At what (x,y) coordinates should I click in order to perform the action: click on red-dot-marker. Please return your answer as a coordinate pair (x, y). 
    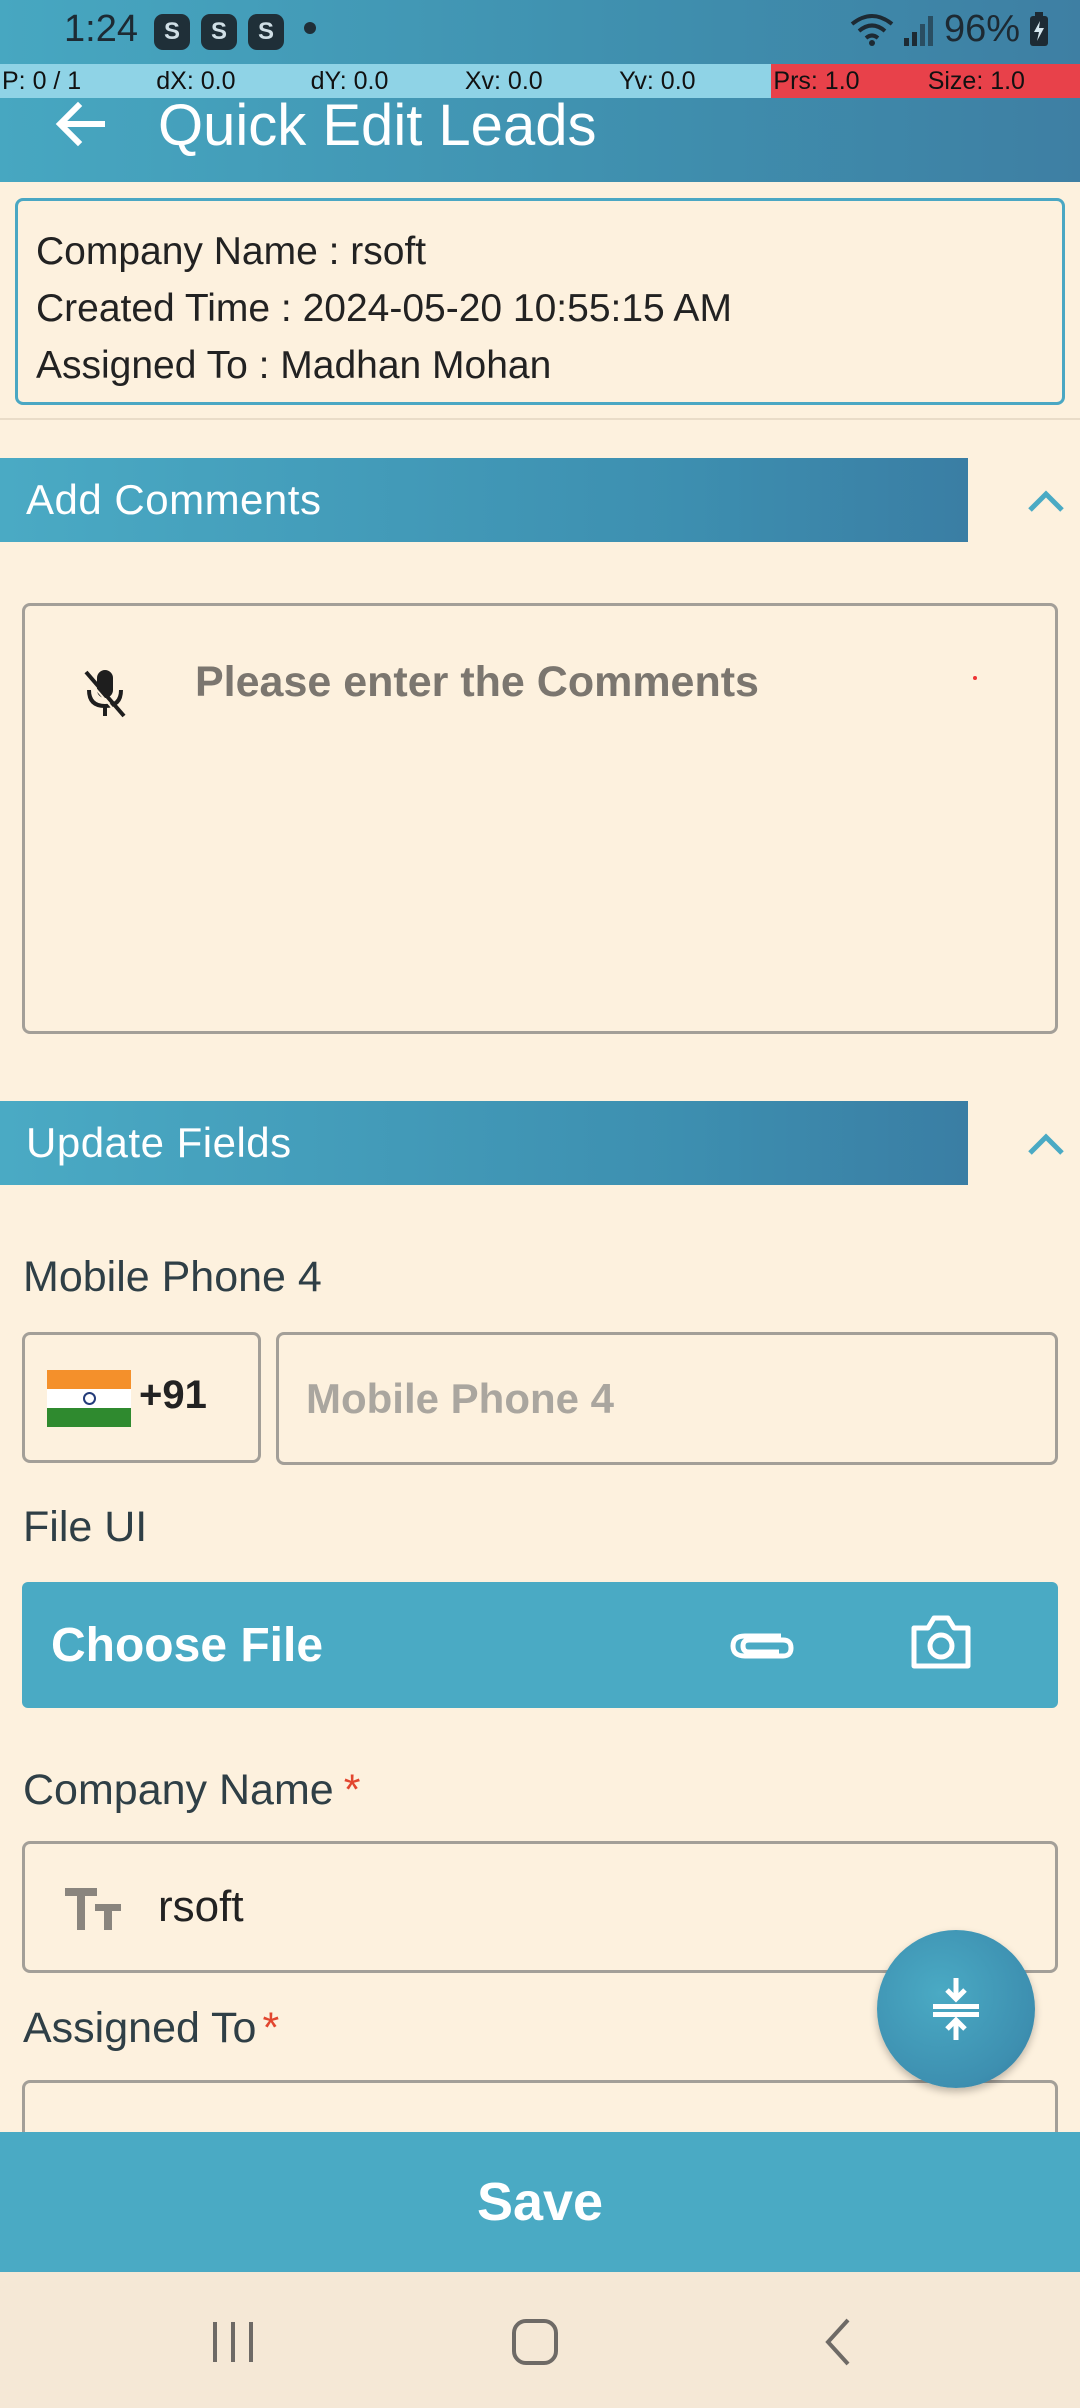
    Looking at the image, I should click on (975, 678).